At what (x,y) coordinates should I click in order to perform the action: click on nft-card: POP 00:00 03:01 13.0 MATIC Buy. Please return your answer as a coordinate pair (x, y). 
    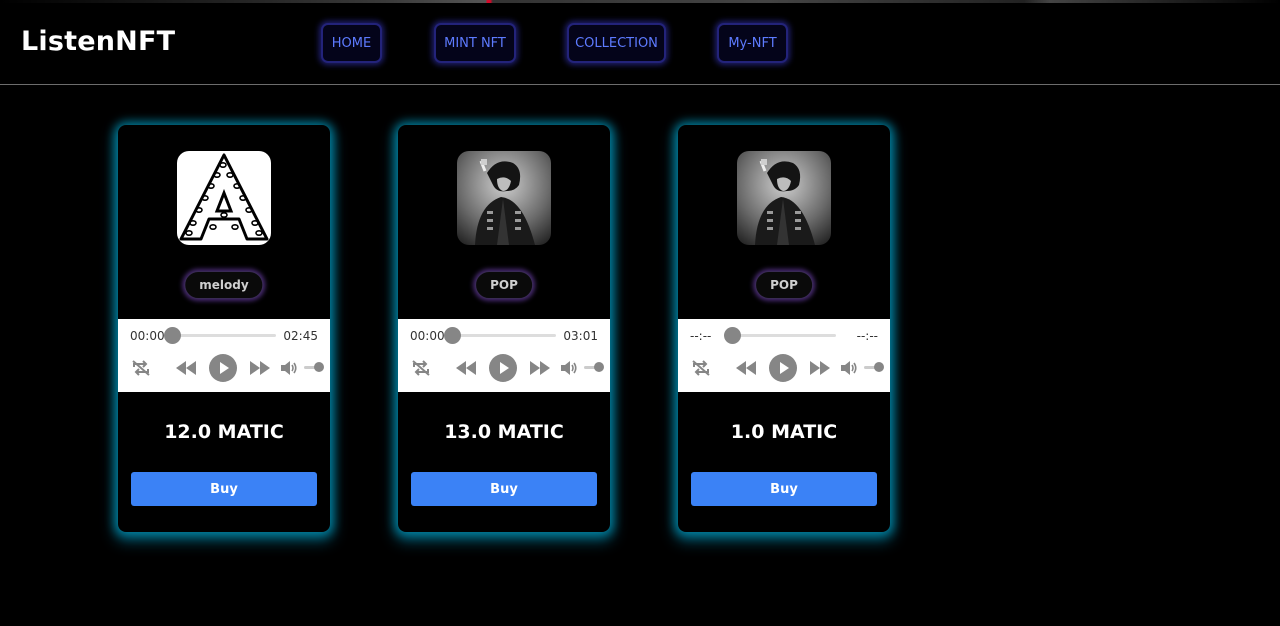
    Looking at the image, I should click on (504, 328).